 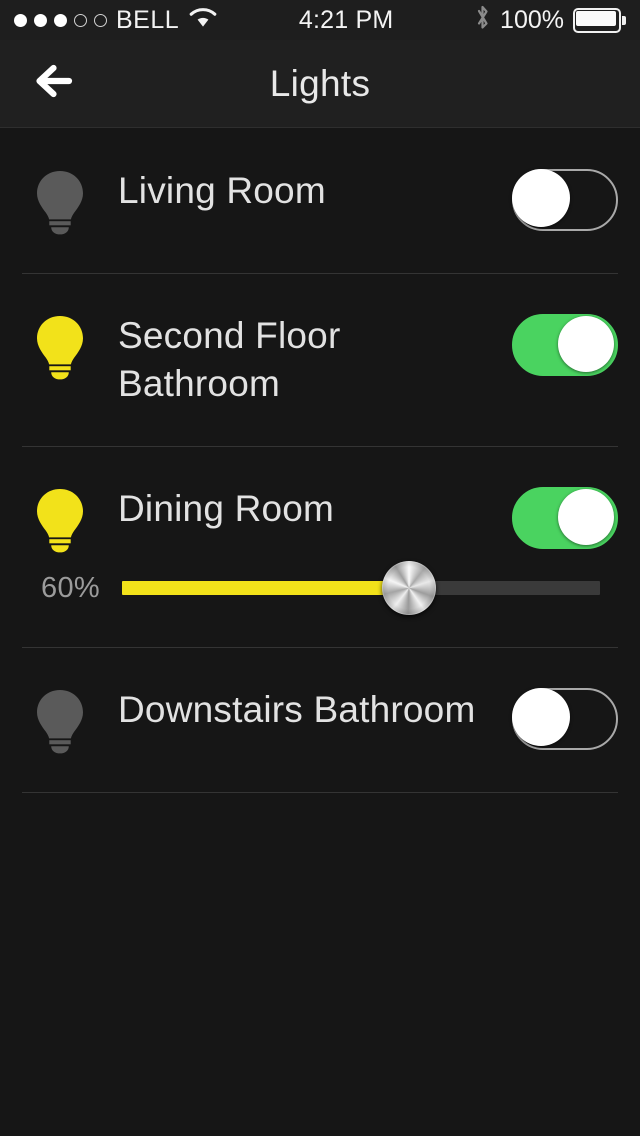 I want to click on wifi-icon, so click(x=203, y=20).